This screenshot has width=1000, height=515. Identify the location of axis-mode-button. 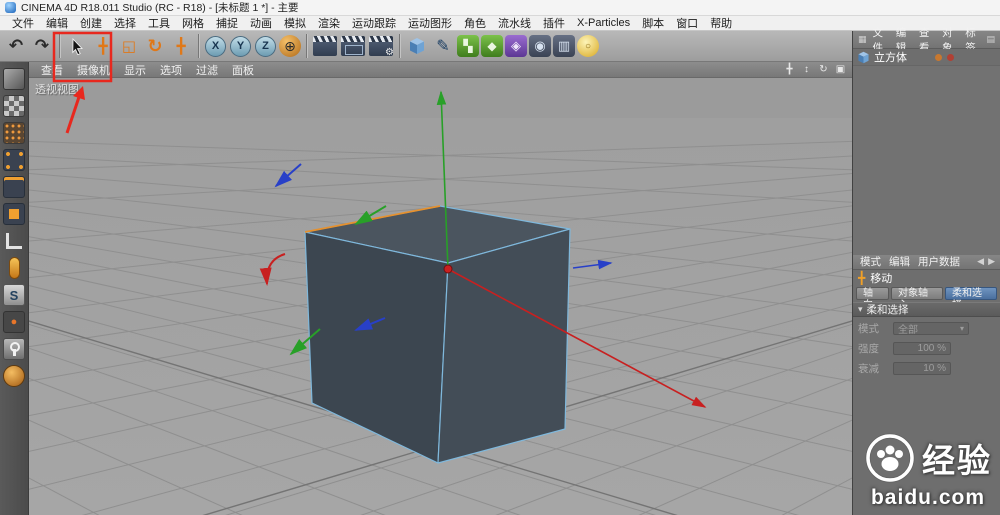
(14, 241).